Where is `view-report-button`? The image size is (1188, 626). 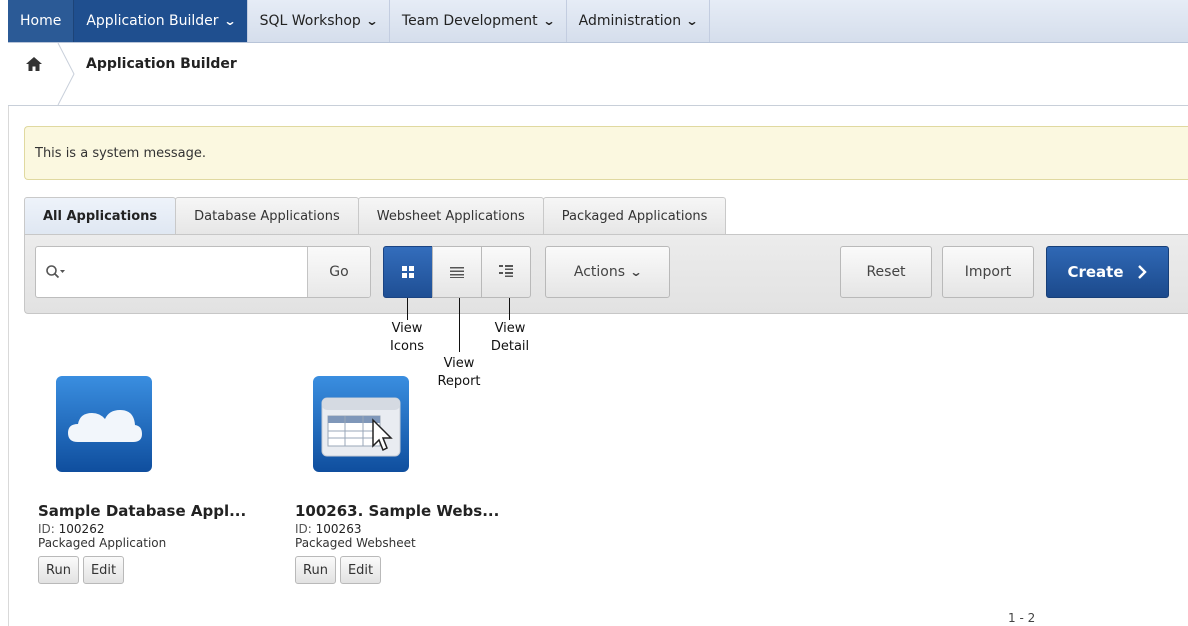
view-report-button is located at coordinates (457, 272).